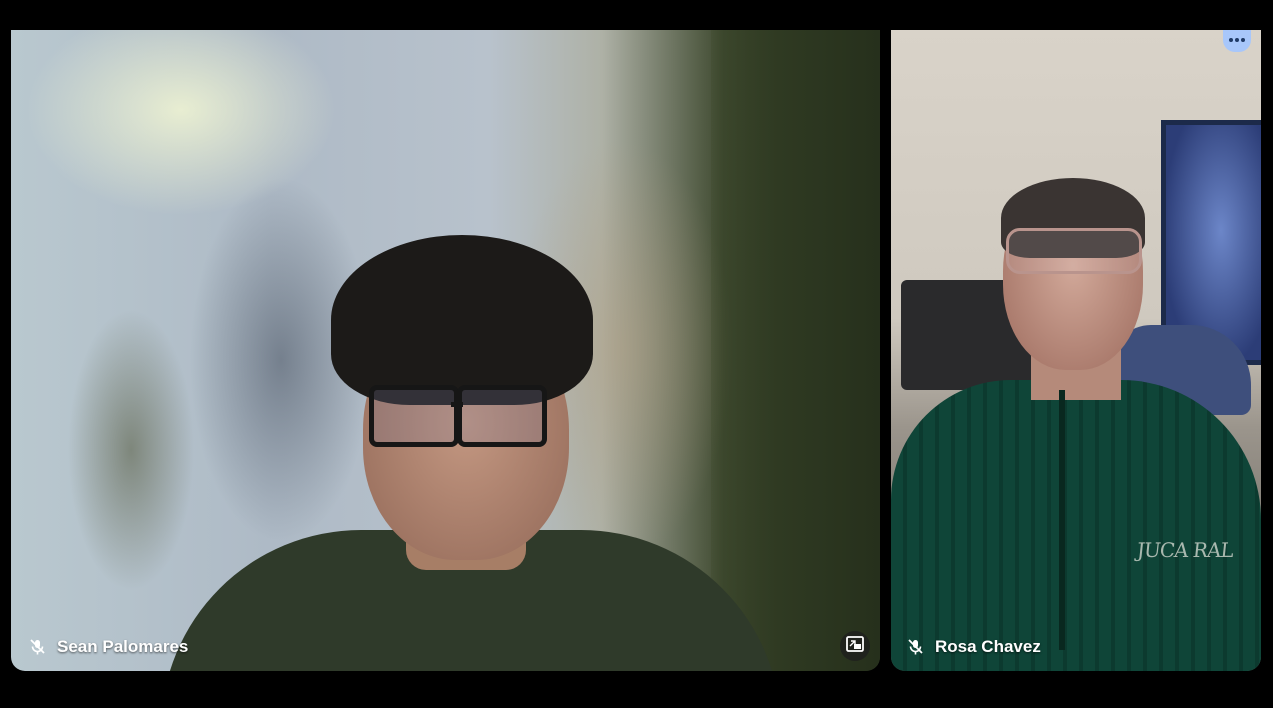  Describe the element at coordinates (1076, 525) in the screenshot. I see `participant-body` at that location.